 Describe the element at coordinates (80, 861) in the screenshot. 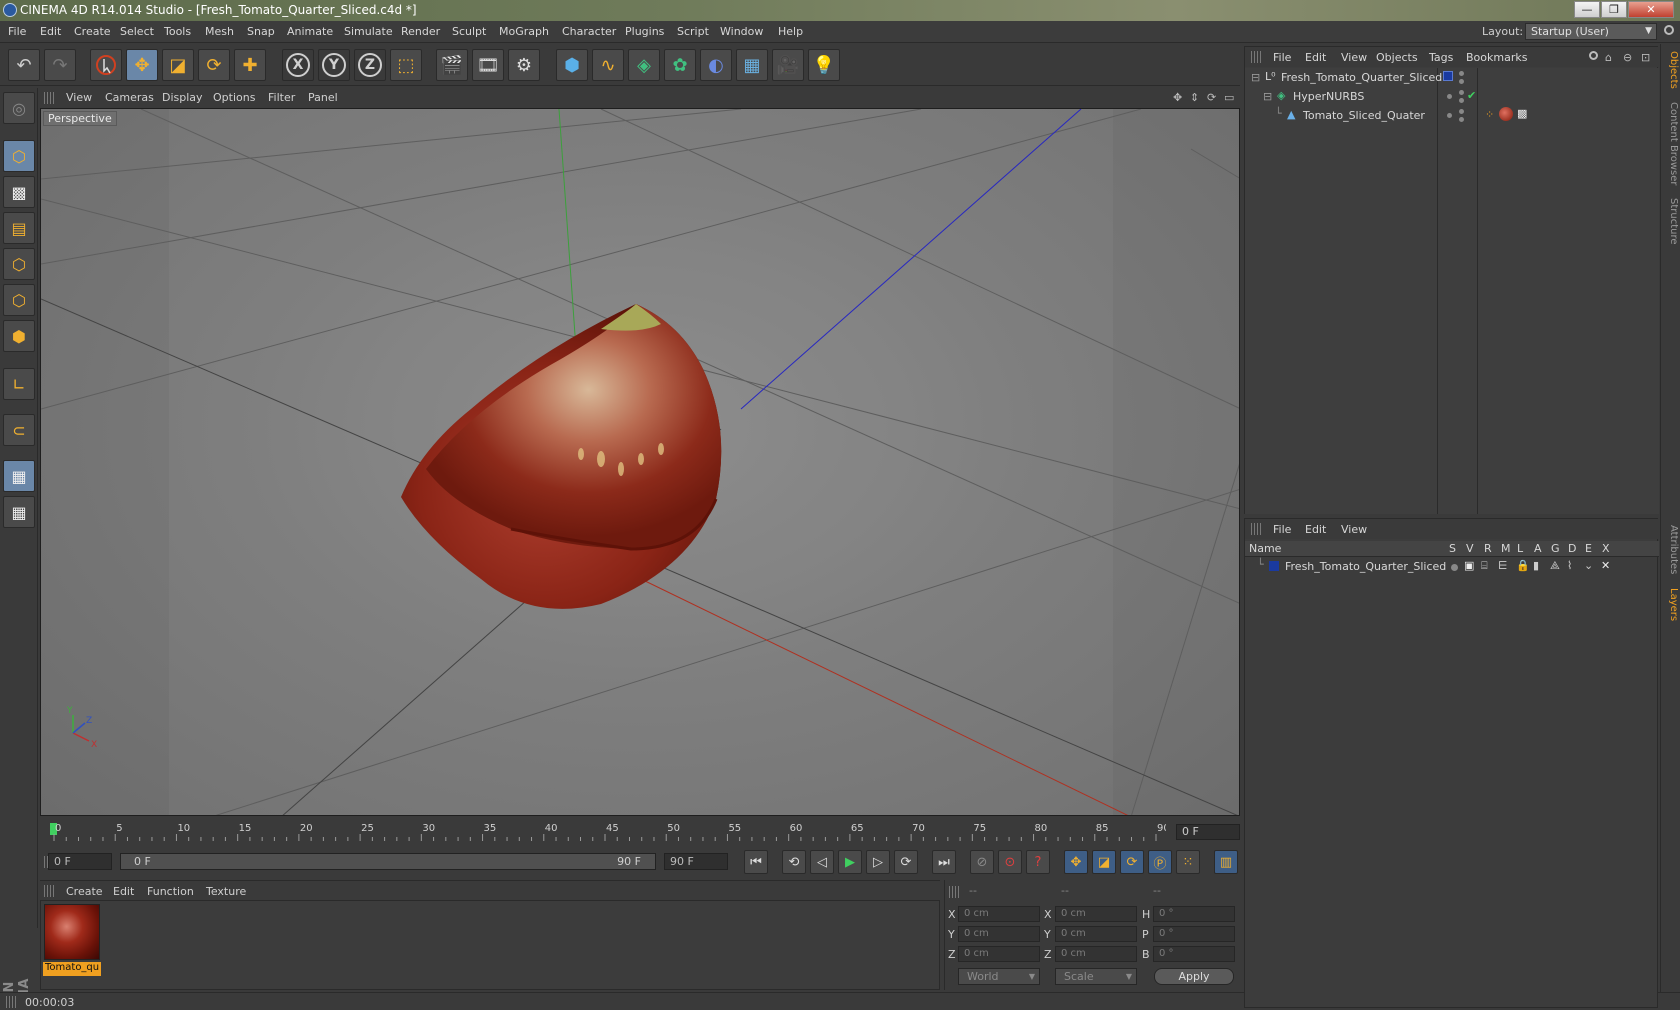

I see `start-frame-field: 0 F` at that location.